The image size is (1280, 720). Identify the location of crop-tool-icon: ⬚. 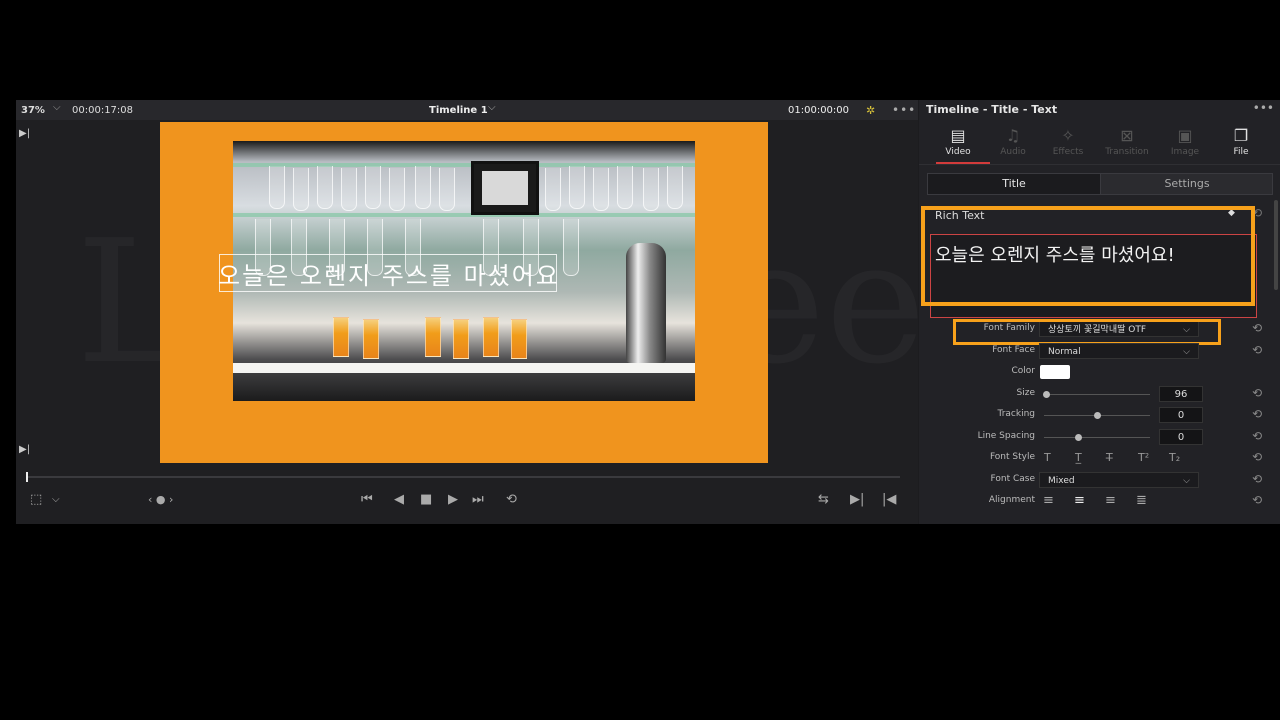
(36, 499).